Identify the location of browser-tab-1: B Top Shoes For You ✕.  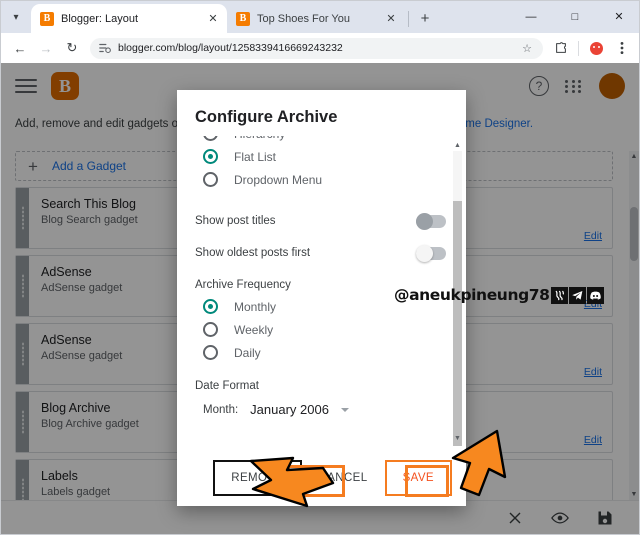
(316, 18).